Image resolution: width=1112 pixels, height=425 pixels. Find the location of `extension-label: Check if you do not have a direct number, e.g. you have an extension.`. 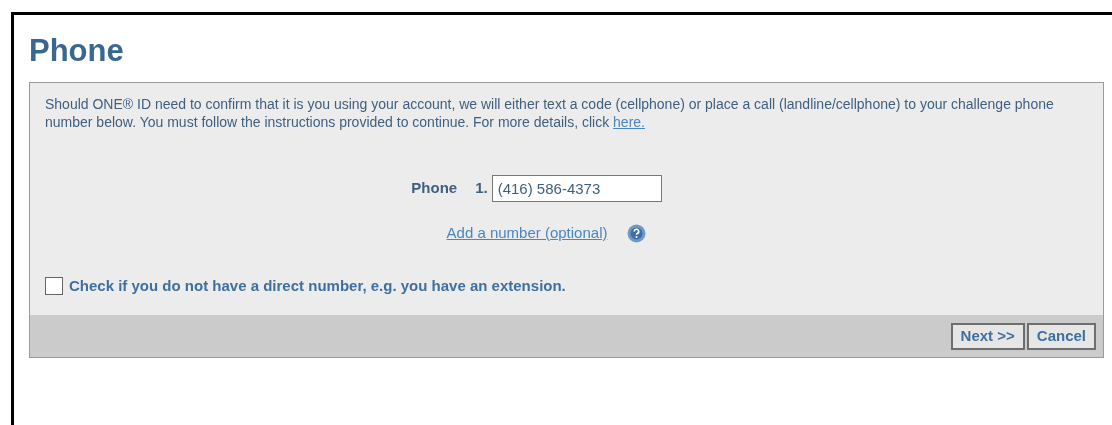

extension-label: Check if you do not have a direct number, e.g. you have an extension. is located at coordinates (317, 285).